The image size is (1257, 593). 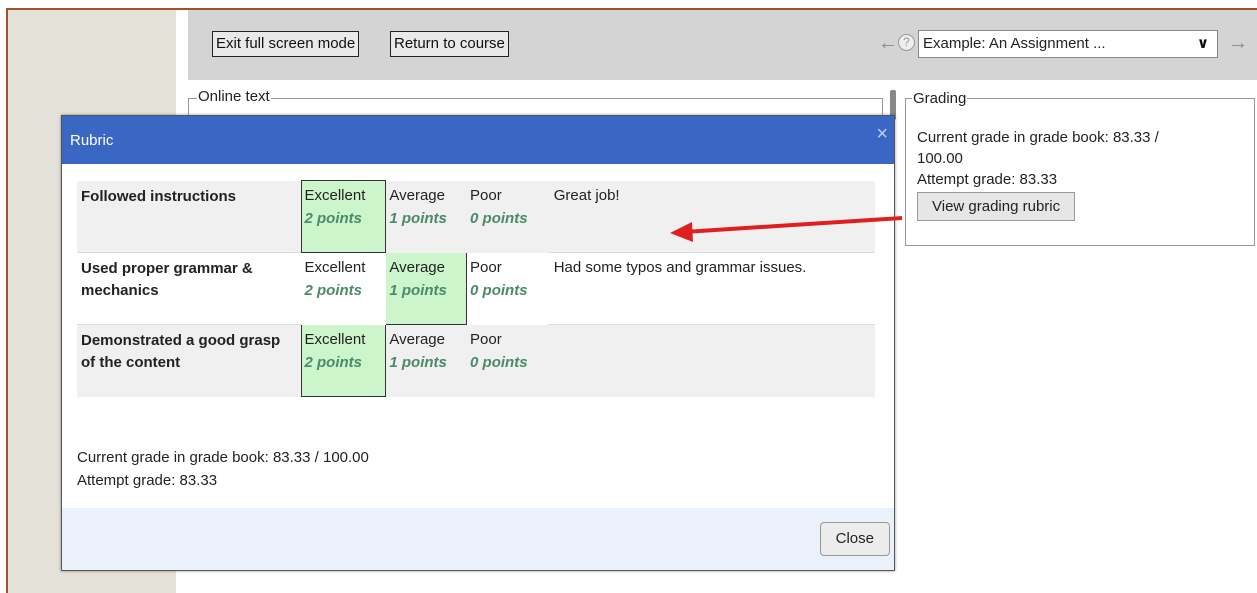 I want to click on back-arrow-icon: ←, so click(x=888, y=43).